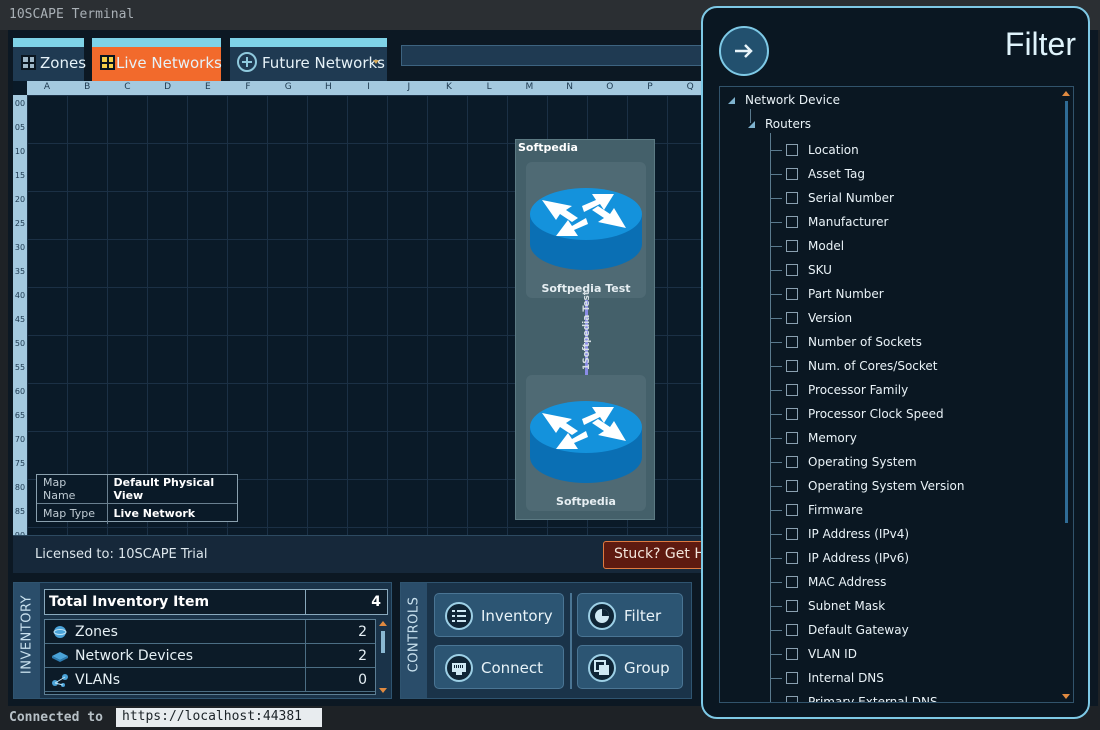 Image resolution: width=1100 pixels, height=730 pixels. I want to click on column-label: N, so click(569, 87).